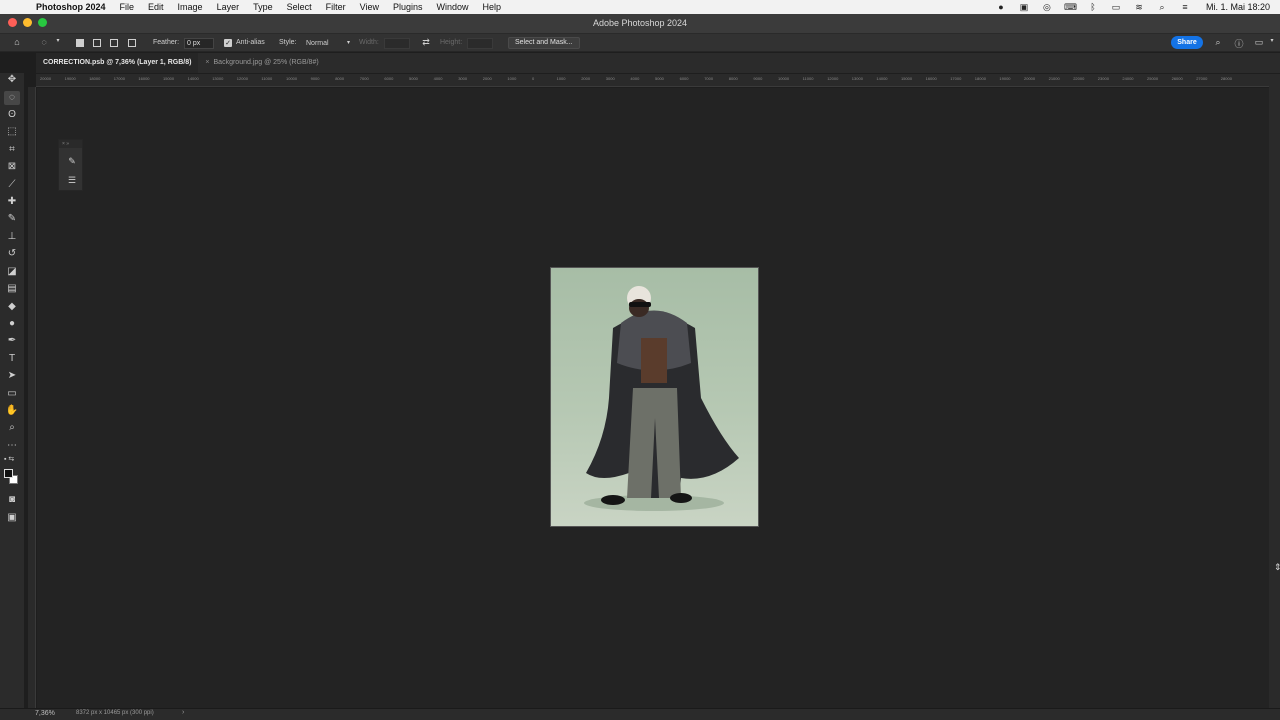 Image resolution: width=1280 pixels, height=720 pixels. Describe the element at coordinates (1128, 78) in the screenshot. I see `ruler-tick-label: 24000` at that location.